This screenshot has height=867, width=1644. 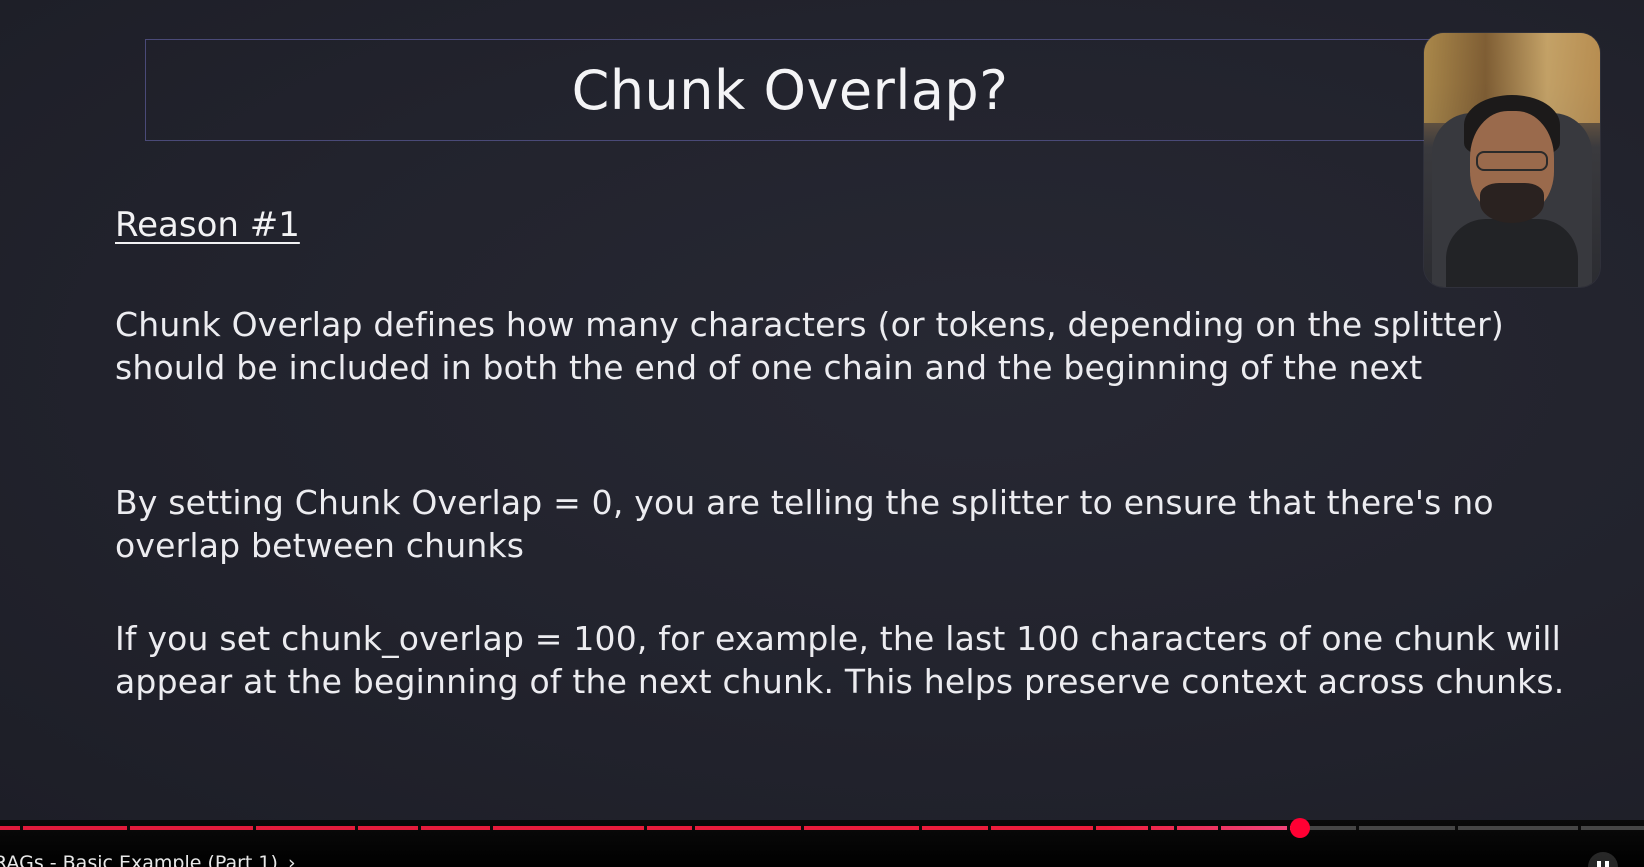 I want to click on chapter-title-link: RAGs - Basic Example (Part 1) ›, so click(x=148, y=859).